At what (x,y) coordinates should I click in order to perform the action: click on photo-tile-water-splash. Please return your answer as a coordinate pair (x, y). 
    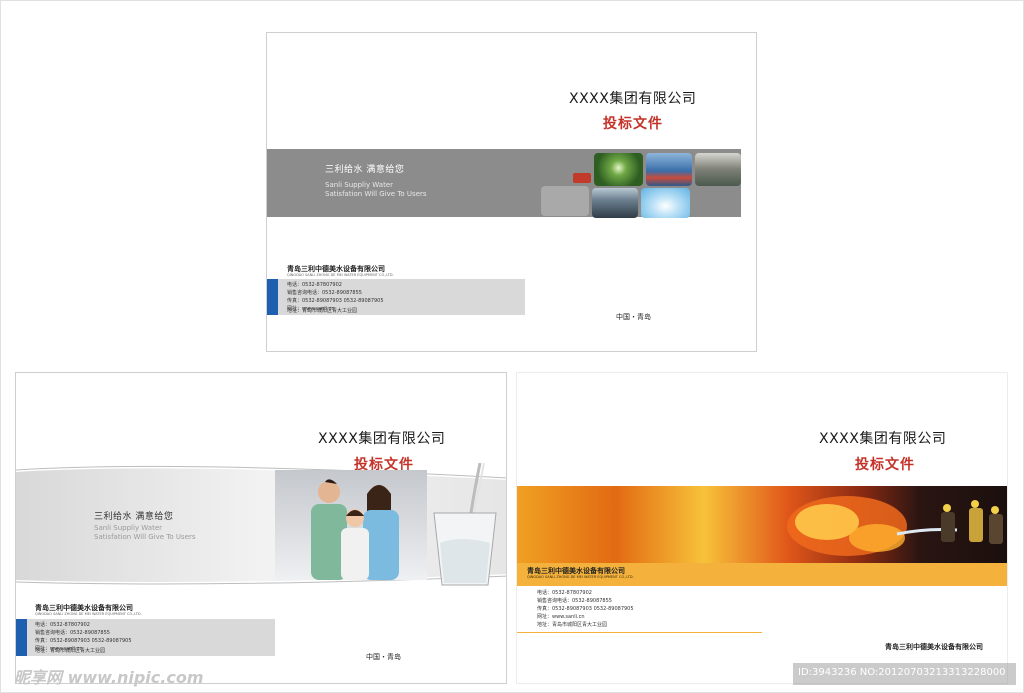
    Looking at the image, I should click on (665, 203).